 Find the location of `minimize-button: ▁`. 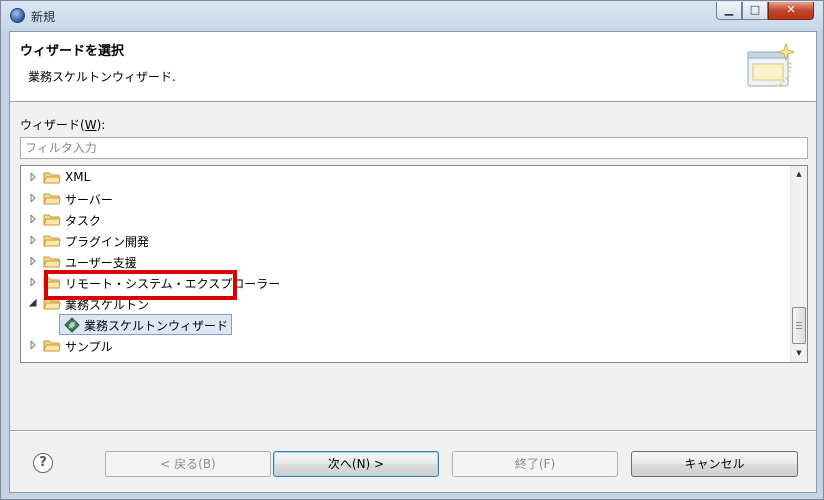

minimize-button: ▁ is located at coordinates (729, 11).